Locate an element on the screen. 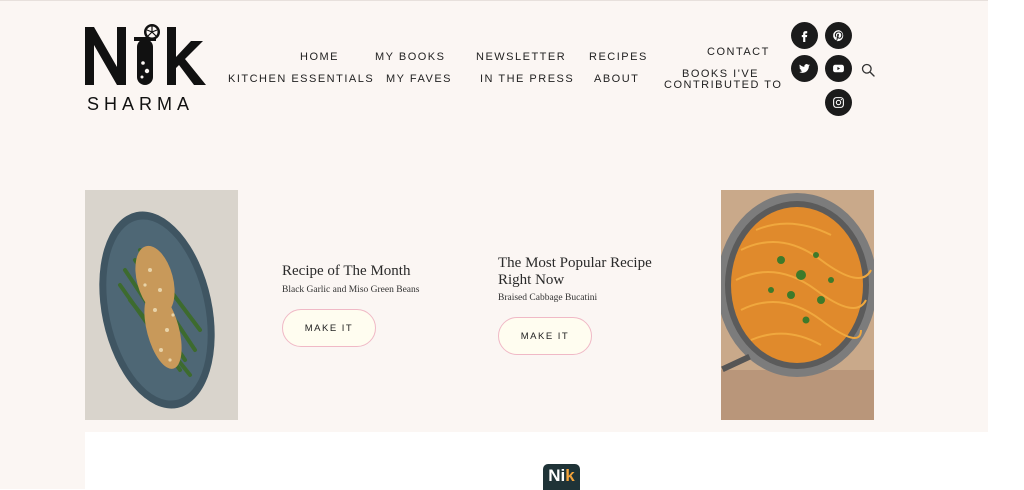  make-it-button-2: MAKE IT is located at coordinates (545, 336).